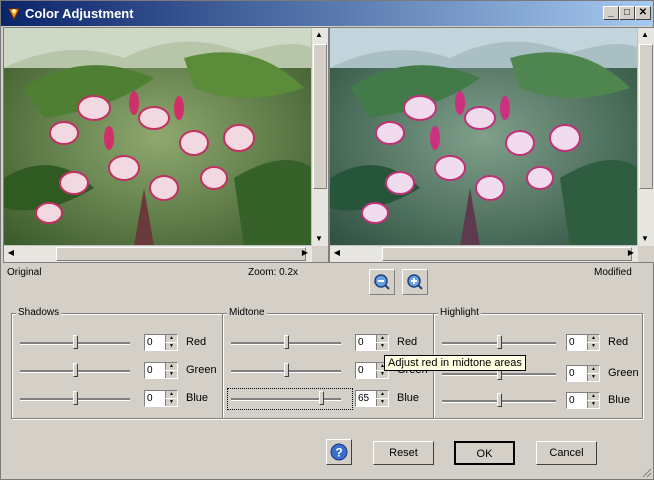 This screenshot has width=654, height=480. I want to click on zoom-out-icon, so click(382, 282).